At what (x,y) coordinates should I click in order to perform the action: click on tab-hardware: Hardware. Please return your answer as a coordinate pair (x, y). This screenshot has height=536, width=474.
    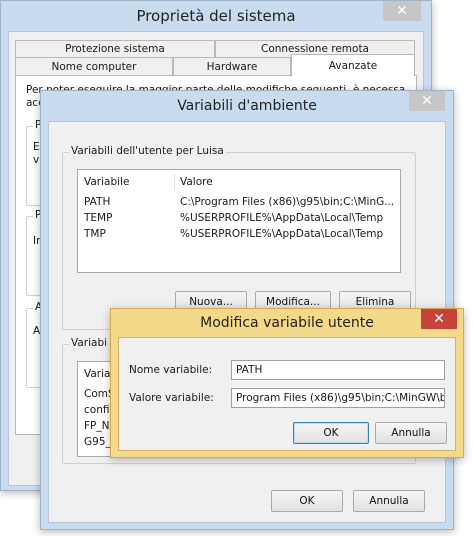
    Looking at the image, I should click on (232, 66).